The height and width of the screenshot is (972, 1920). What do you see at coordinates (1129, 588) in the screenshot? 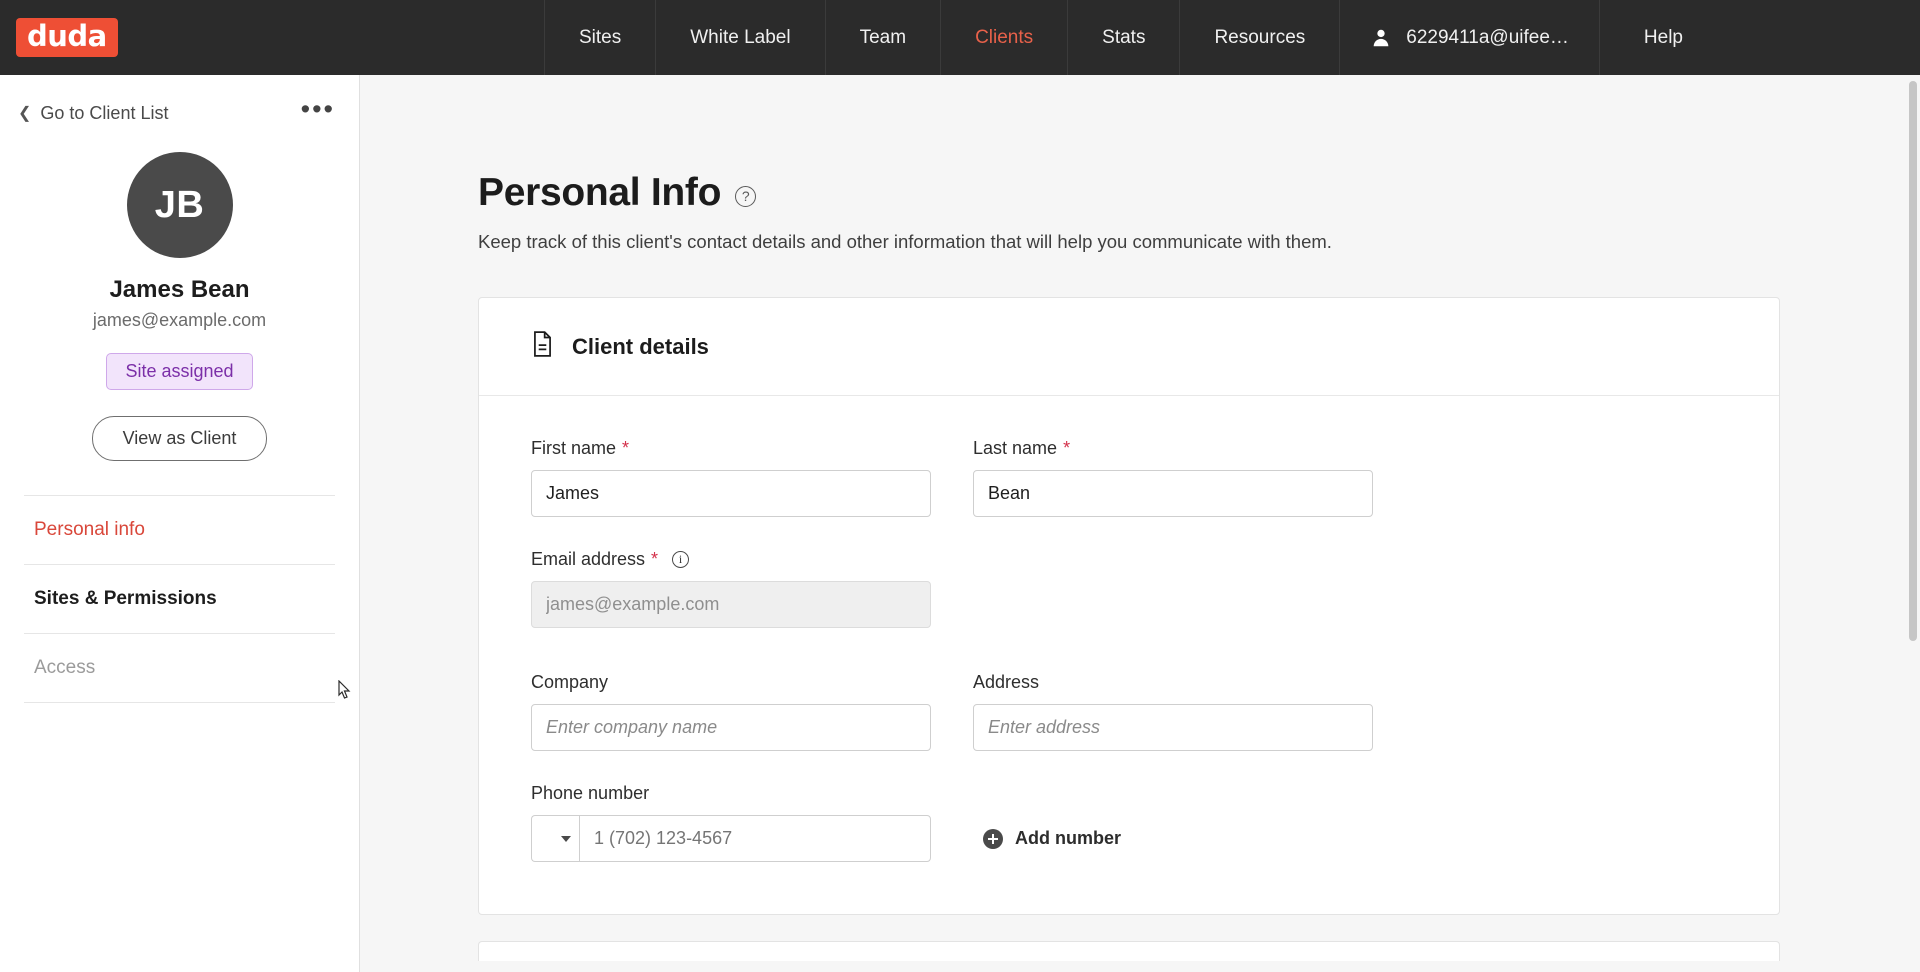
I see `email-row: Email address * i` at bounding box center [1129, 588].